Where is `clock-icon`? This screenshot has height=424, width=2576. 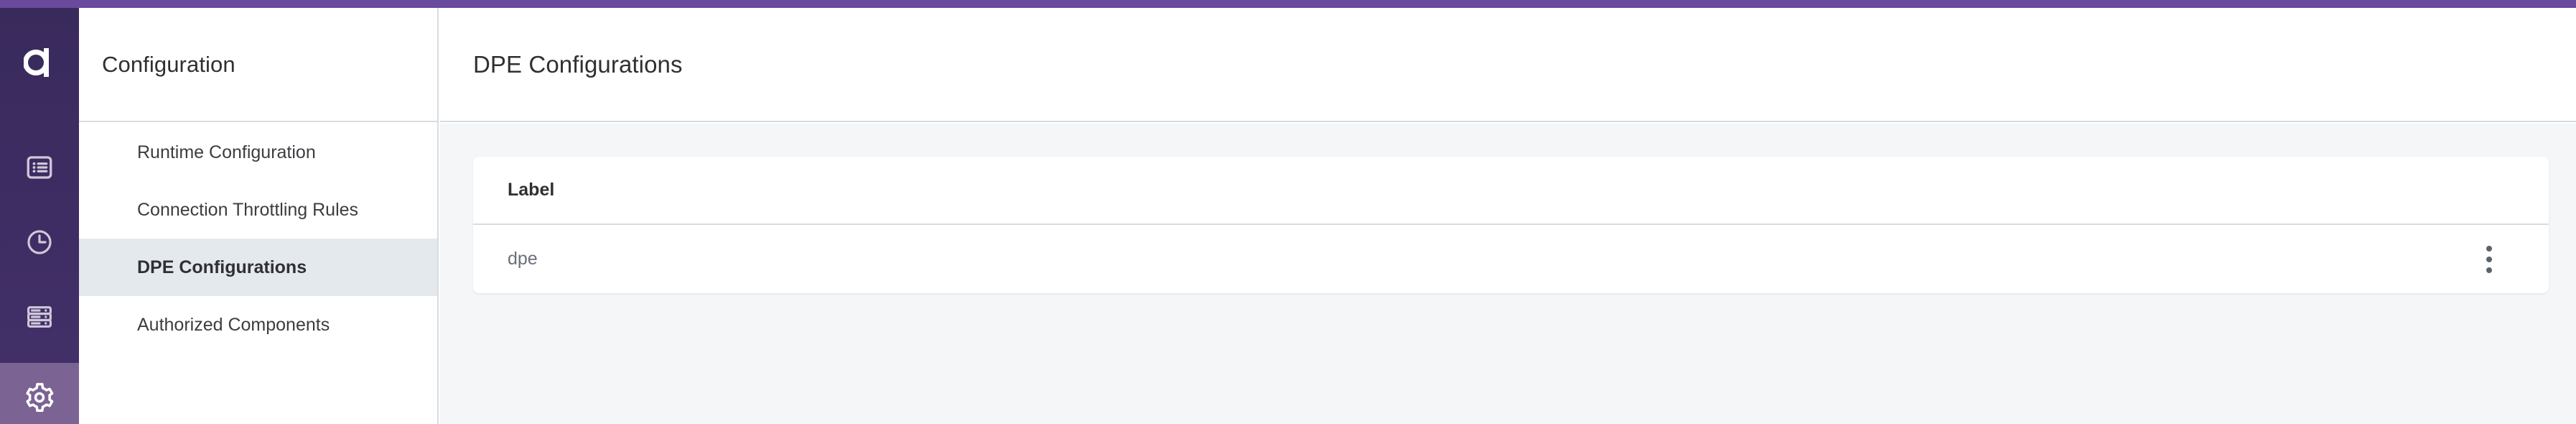 clock-icon is located at coordinates (39, 242).